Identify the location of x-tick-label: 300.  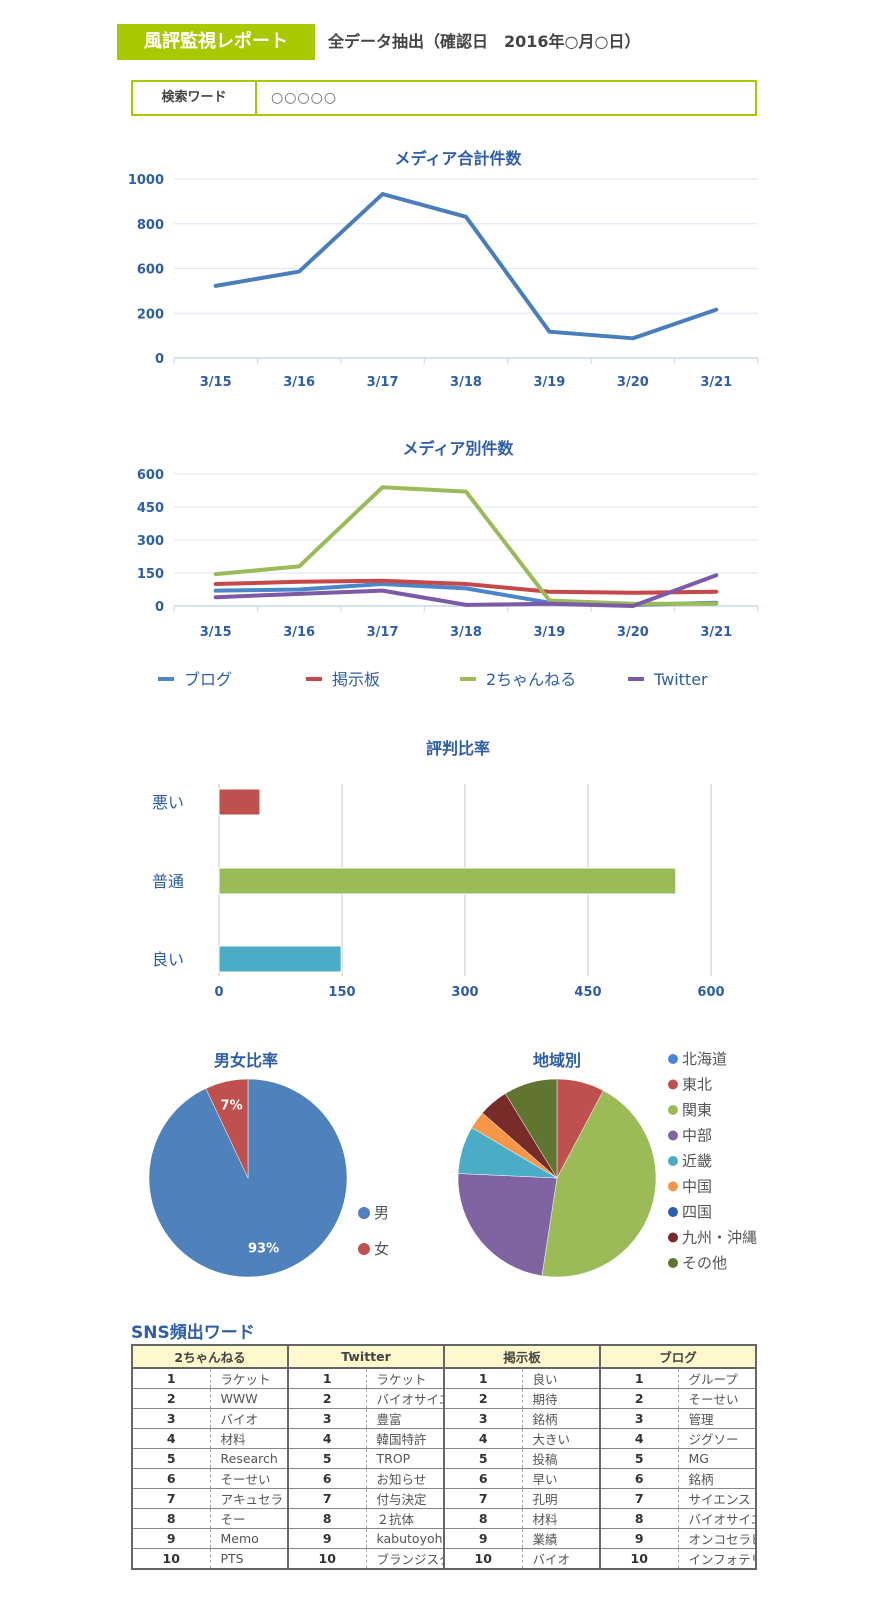
(464, 992).